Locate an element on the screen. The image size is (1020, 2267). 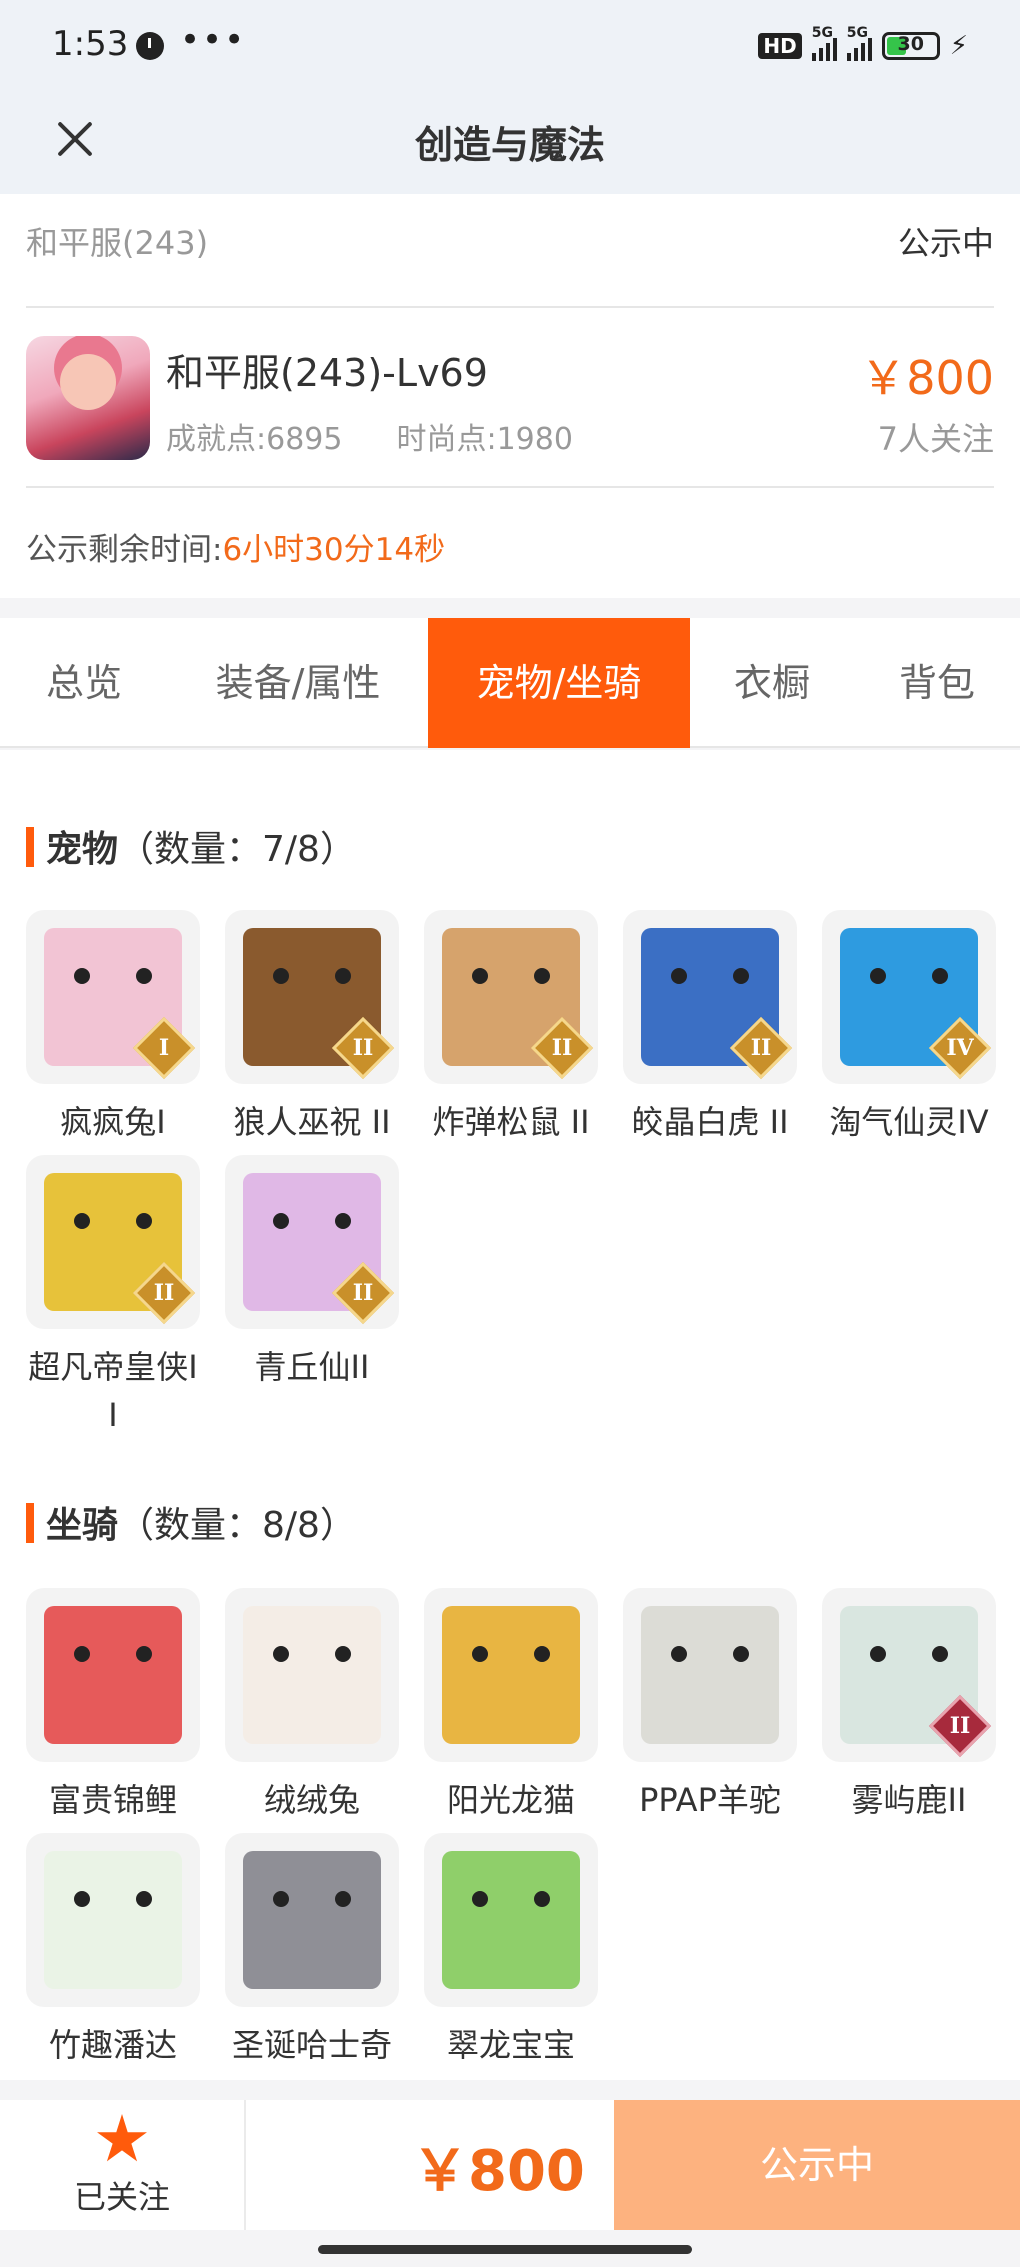
item-name: 雾屿鹿II is located at coordinates (909, 1800).